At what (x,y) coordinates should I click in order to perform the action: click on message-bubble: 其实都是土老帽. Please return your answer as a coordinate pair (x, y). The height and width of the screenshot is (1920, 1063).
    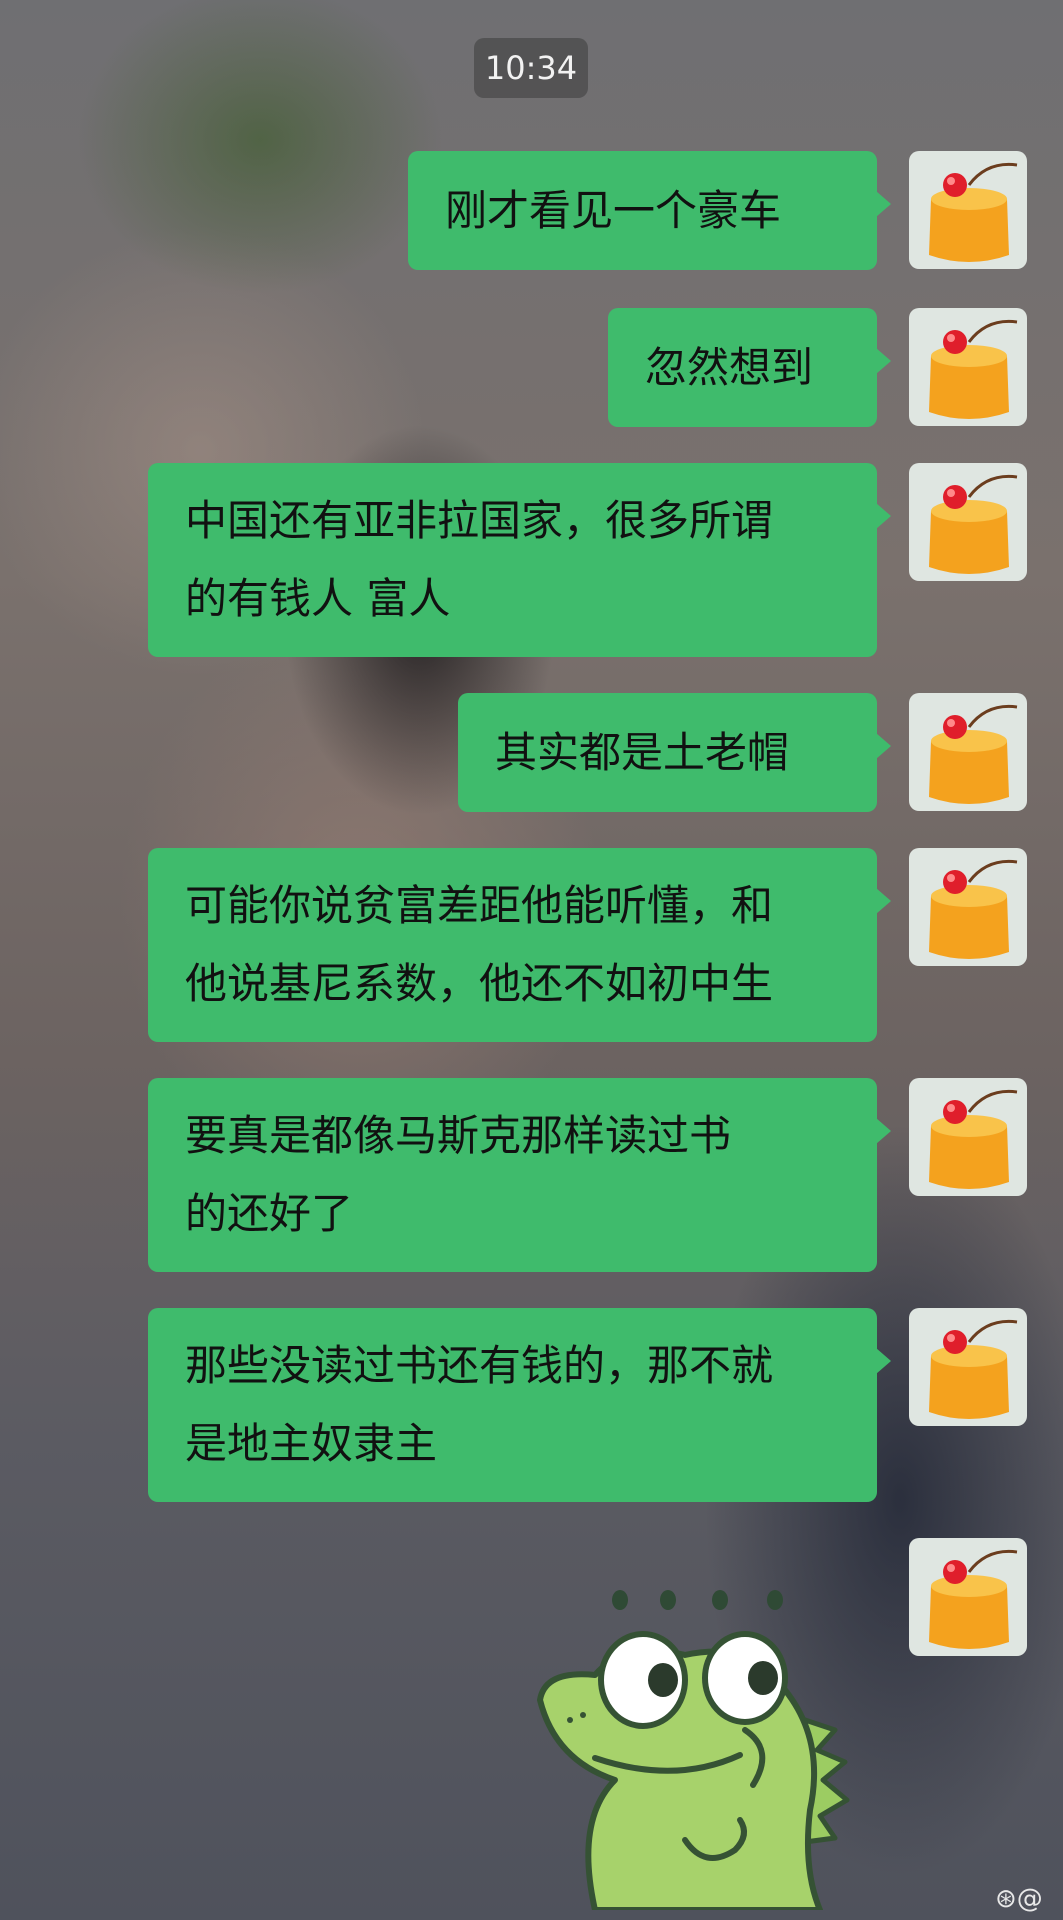
    Looking at the image, I should click on (674, 752).